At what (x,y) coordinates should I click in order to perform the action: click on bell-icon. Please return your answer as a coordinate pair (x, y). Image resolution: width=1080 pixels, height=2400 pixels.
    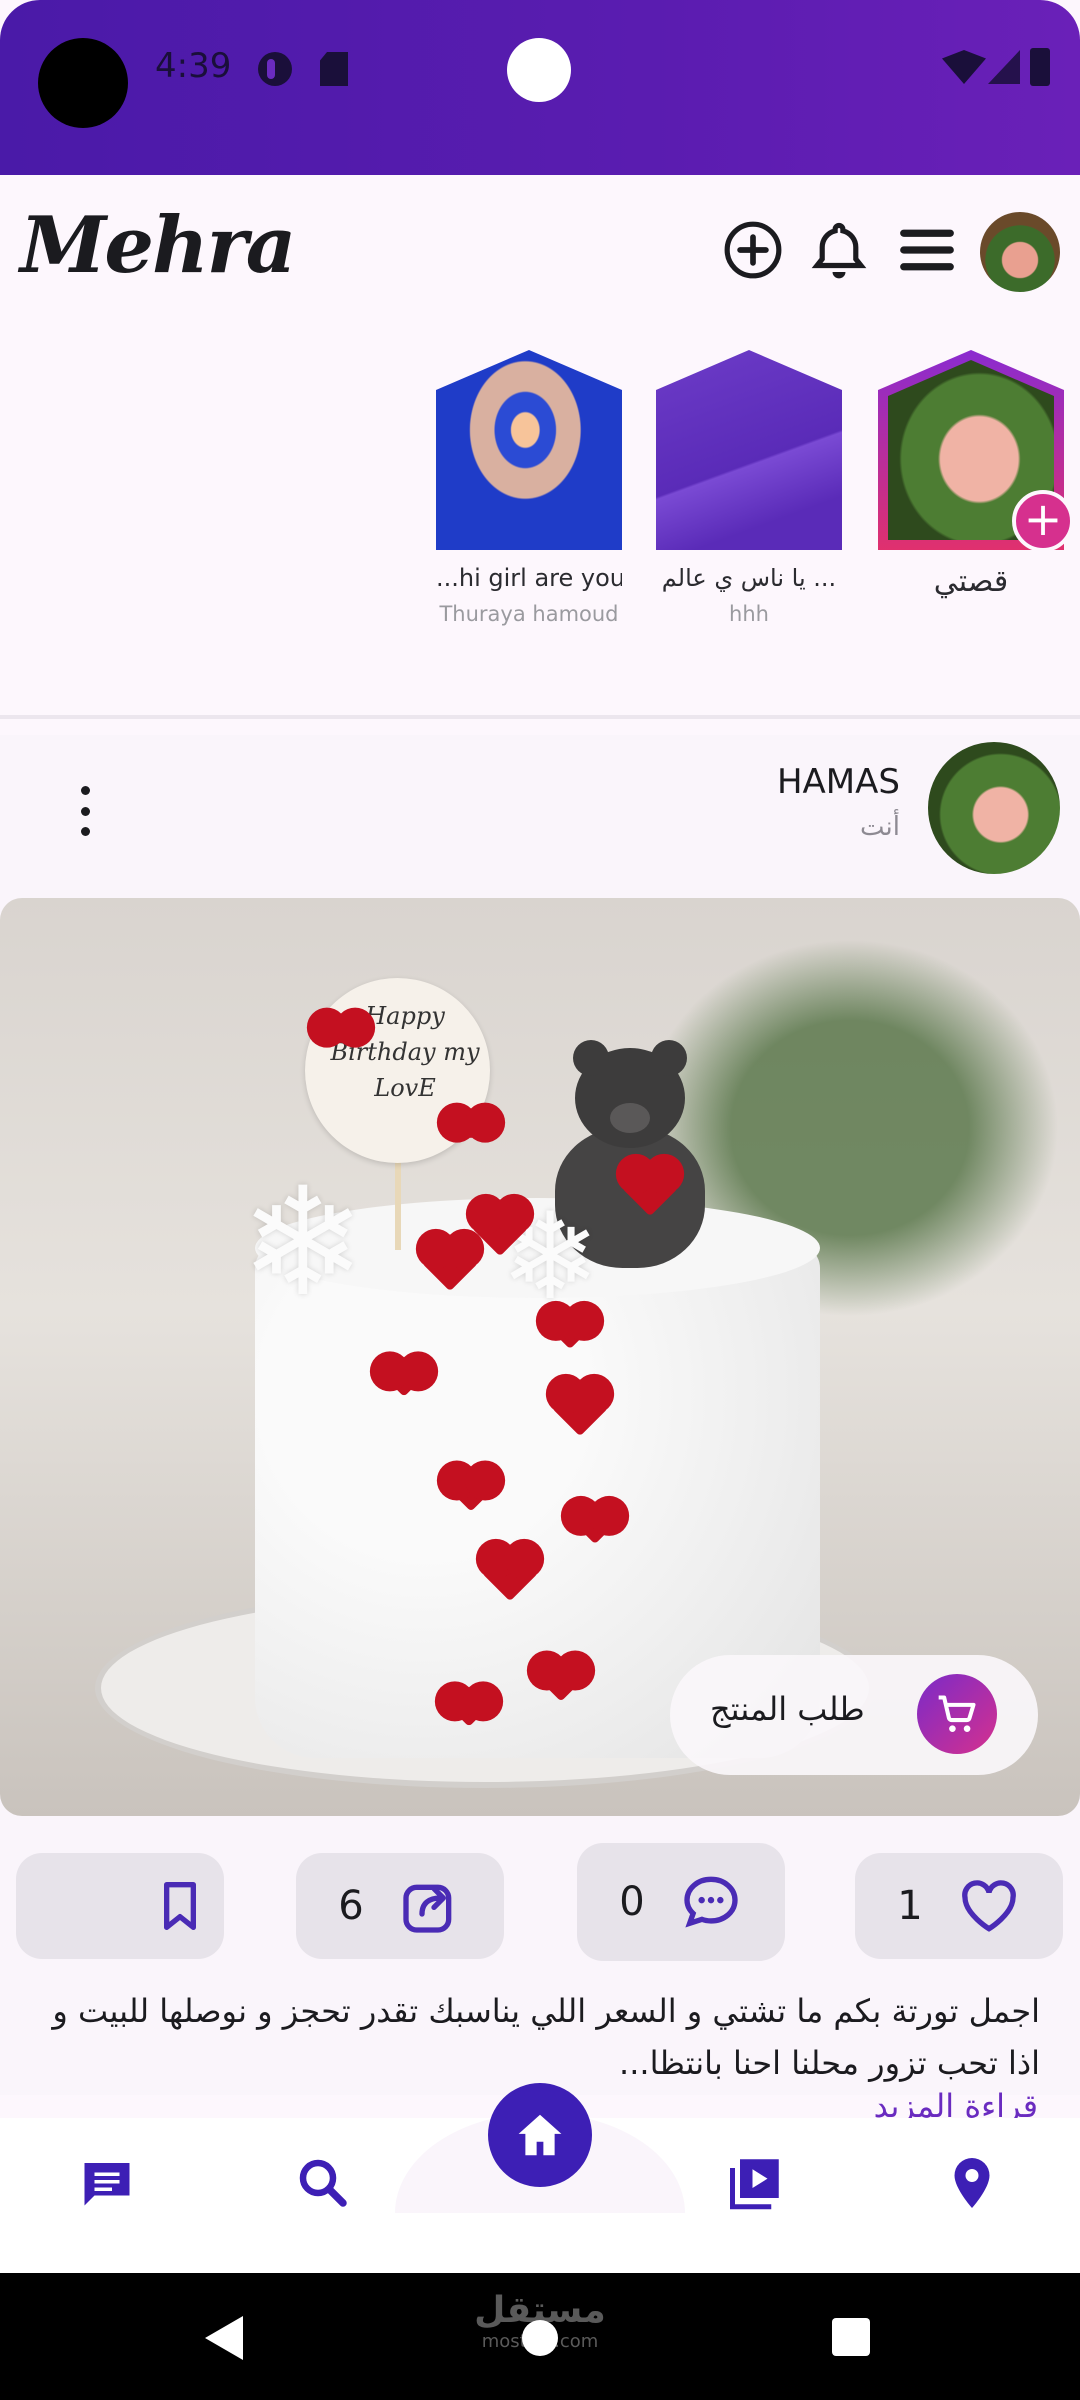
    Looking at the image, I should click on (839, 250).